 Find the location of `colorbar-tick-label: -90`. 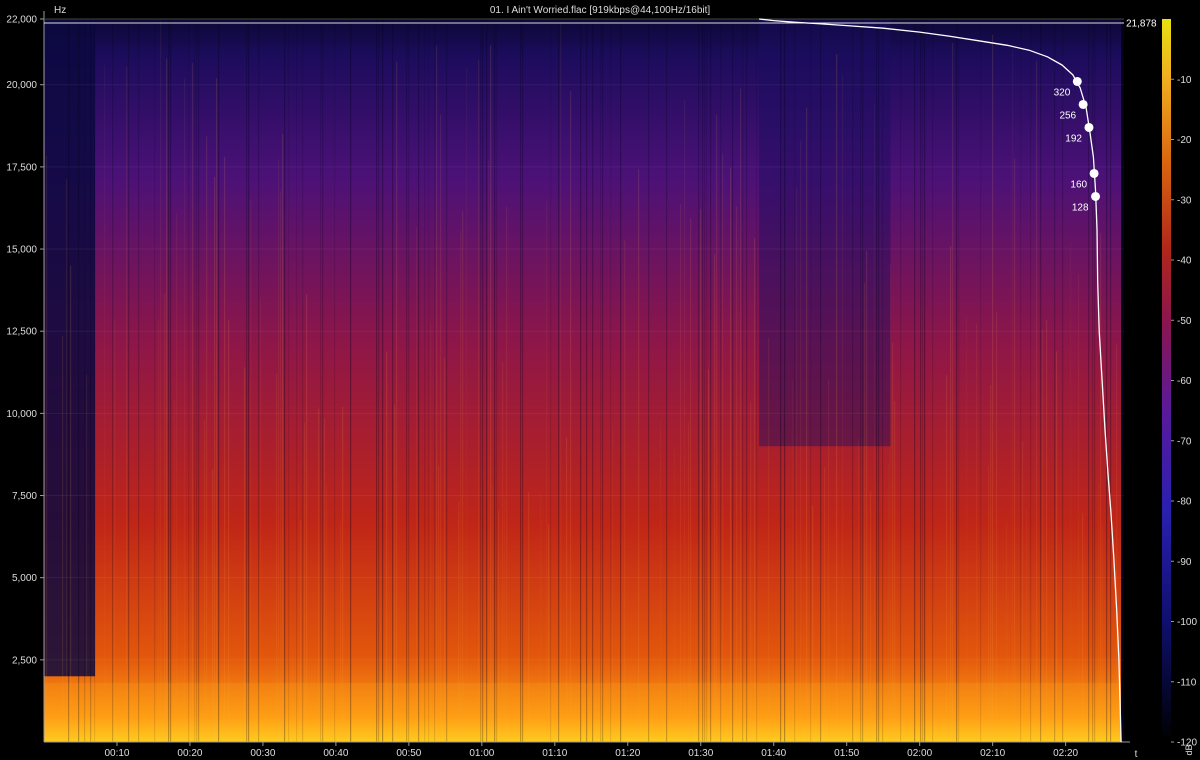

colorbar-tick-label: -90 is located at coordinates (1184, 562).